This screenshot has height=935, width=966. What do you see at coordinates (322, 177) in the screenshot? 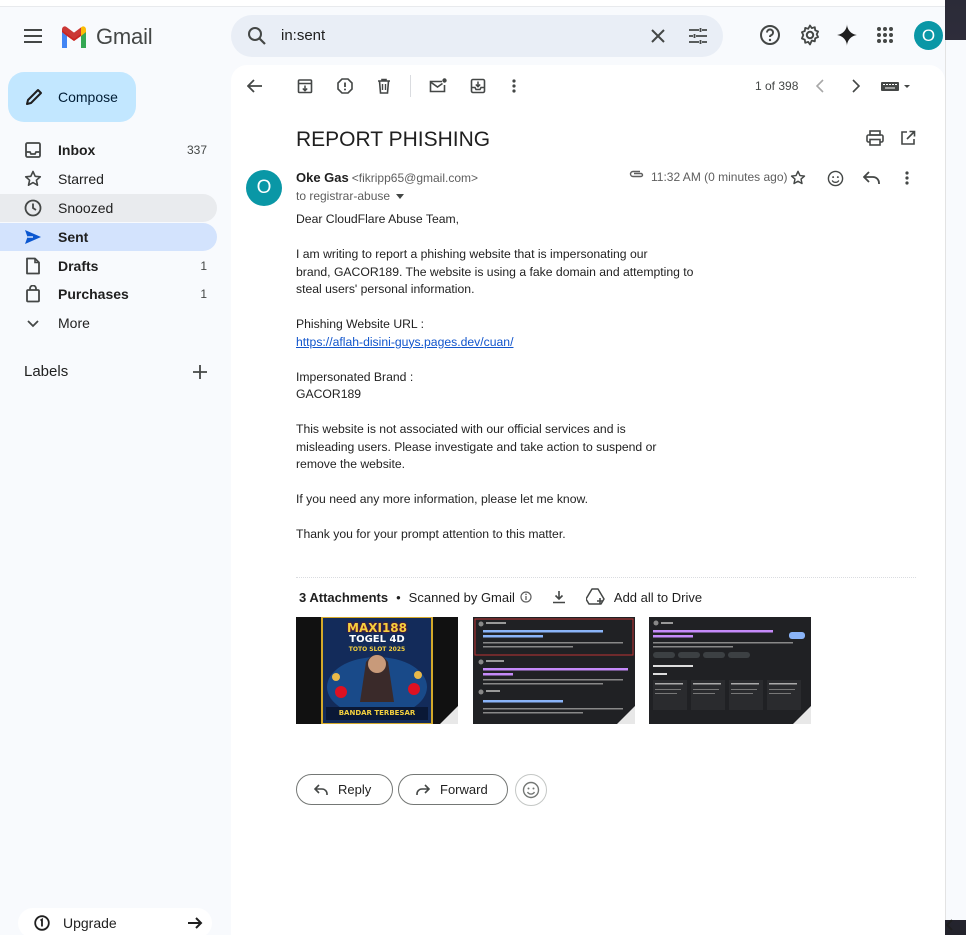
I see `sender-name: Oke Gas` at bounding box center [322, 177].